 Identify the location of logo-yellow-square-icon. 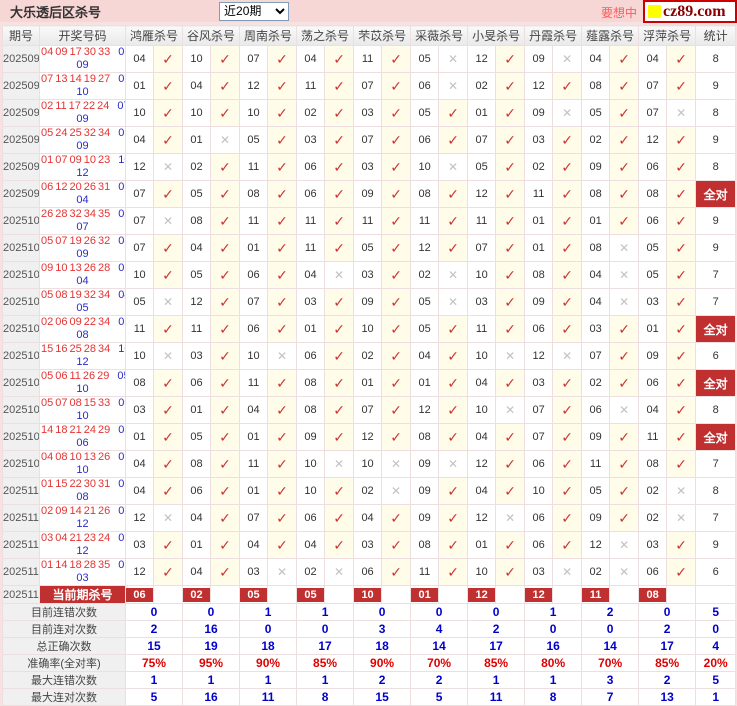
(654, 11).